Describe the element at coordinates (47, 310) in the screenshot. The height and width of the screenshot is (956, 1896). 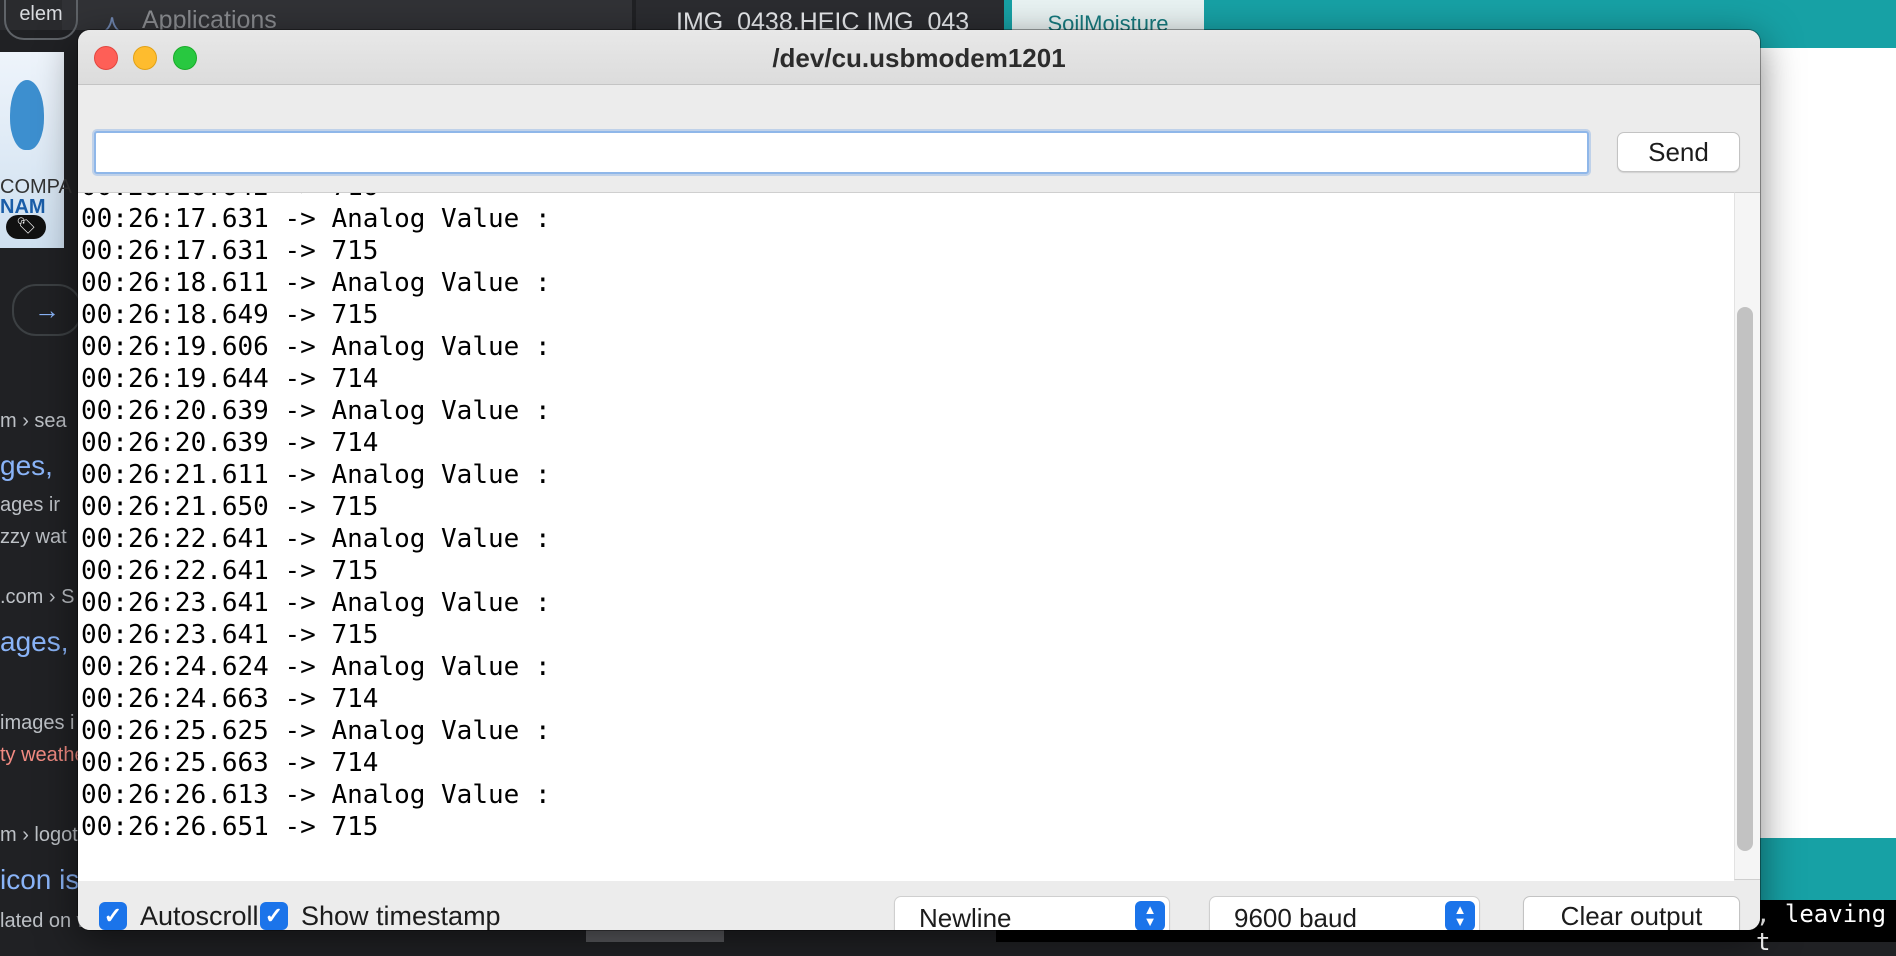
I see `arrow-right-icon: →` at that location.